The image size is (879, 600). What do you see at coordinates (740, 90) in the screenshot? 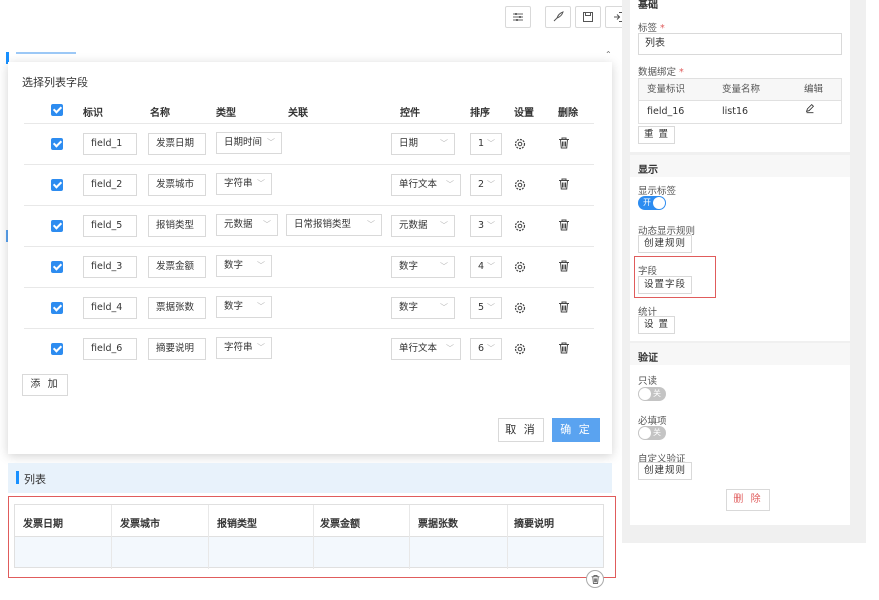
I see `binding-table-header: 变量标识 变量名称 编辑` at bounding box center [740, 90].